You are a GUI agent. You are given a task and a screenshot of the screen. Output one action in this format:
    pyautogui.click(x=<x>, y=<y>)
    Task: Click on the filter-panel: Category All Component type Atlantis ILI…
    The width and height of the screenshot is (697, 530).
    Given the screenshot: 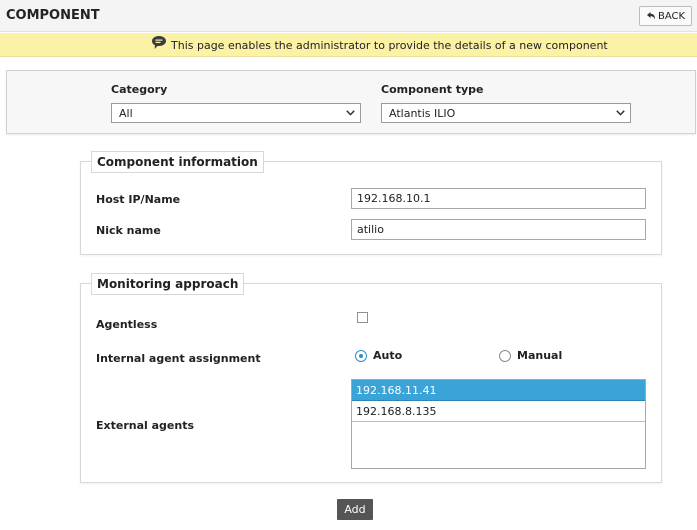 What is the action you would take?
    pyautogui.click(x=351, y=102)
    